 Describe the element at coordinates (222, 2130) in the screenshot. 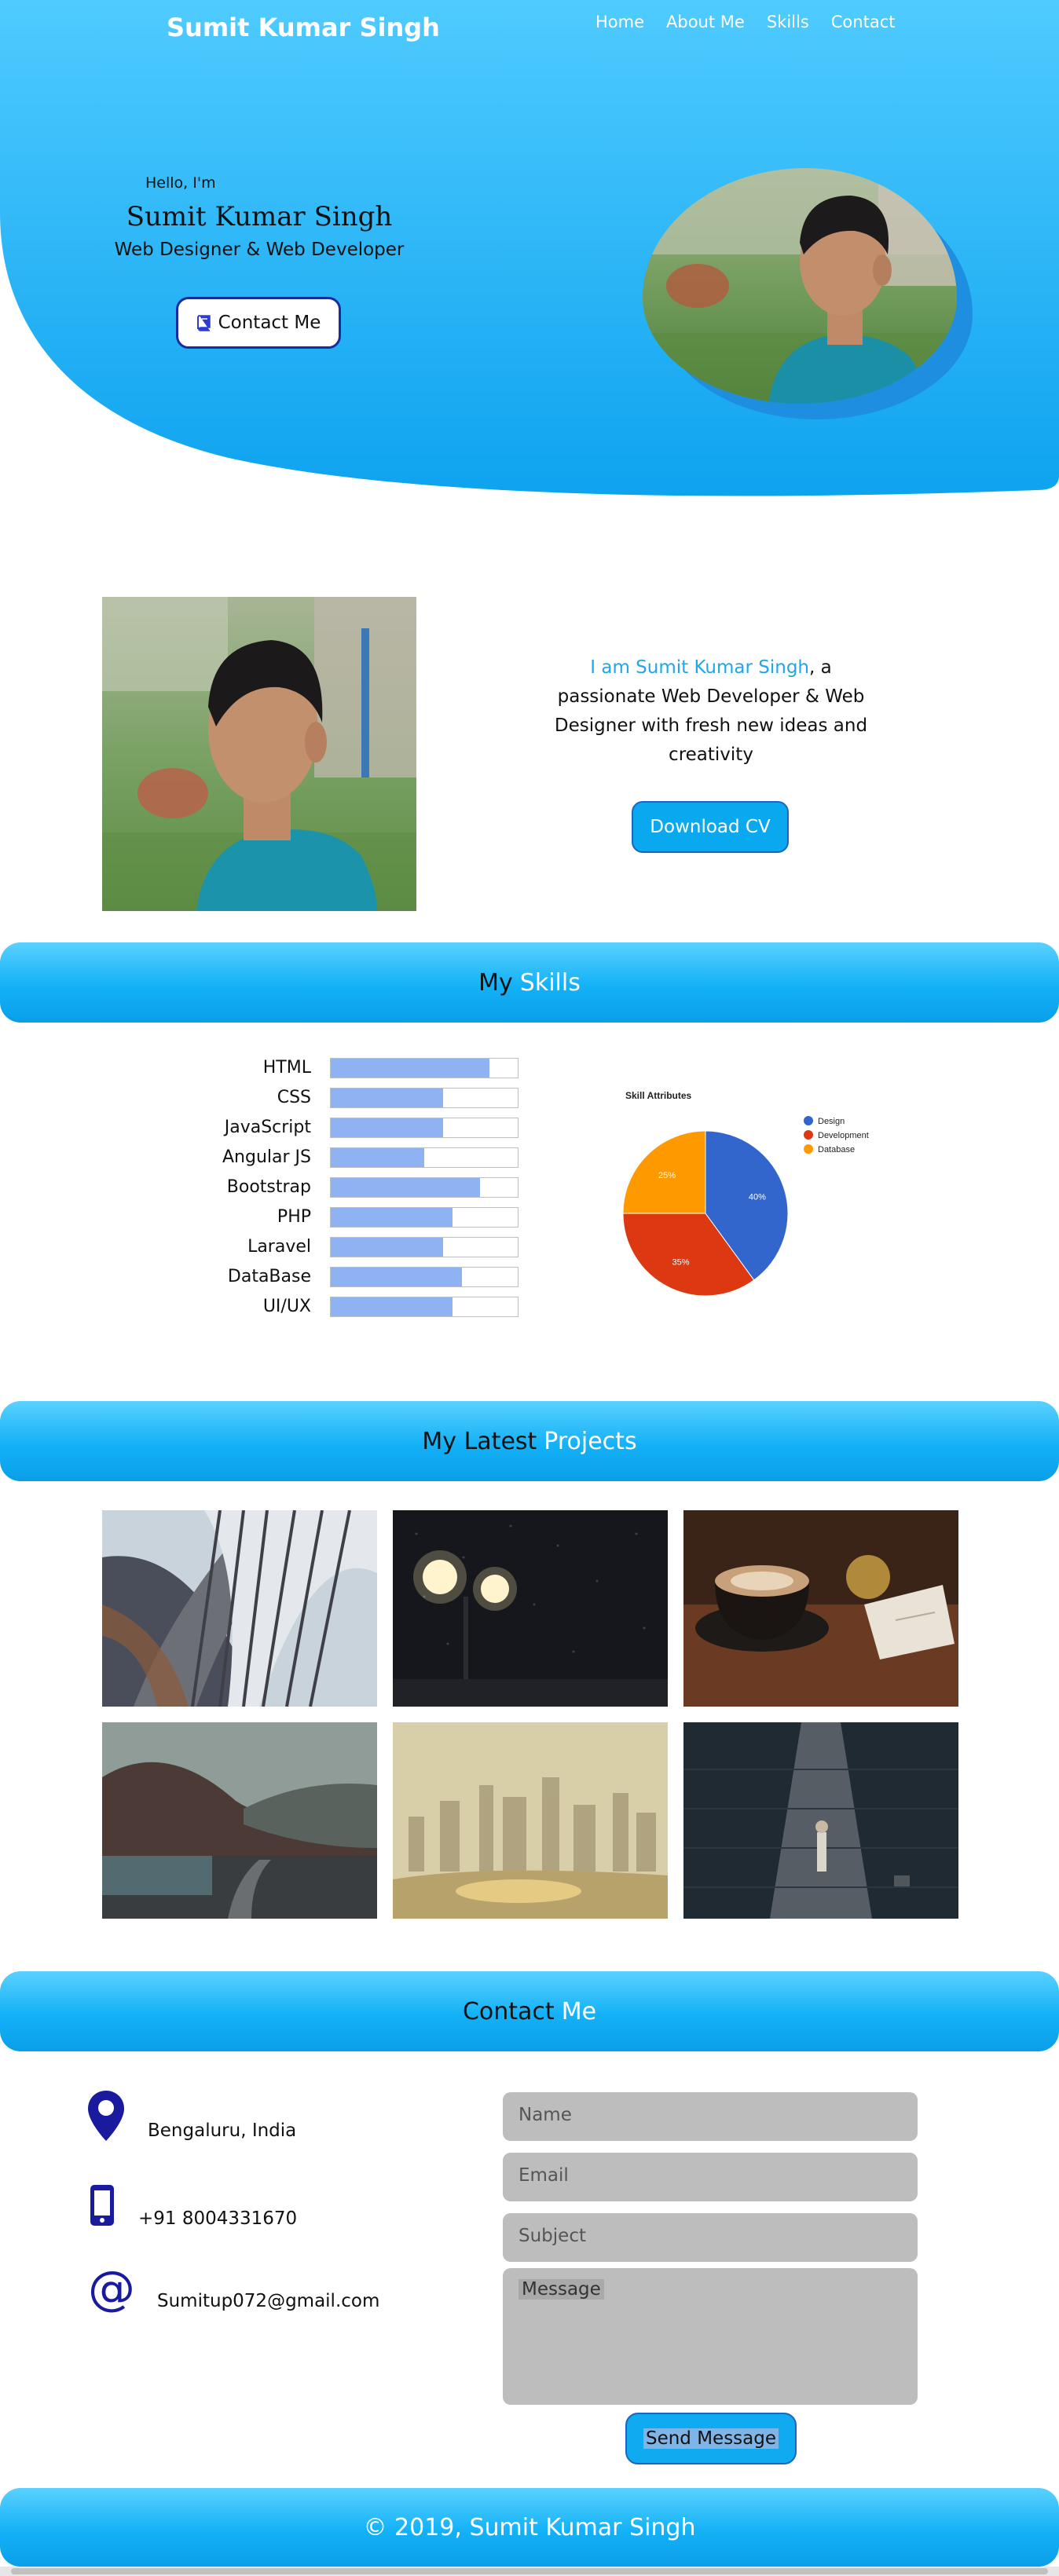

I see `contact-location: Bengaluru, India` at that location.